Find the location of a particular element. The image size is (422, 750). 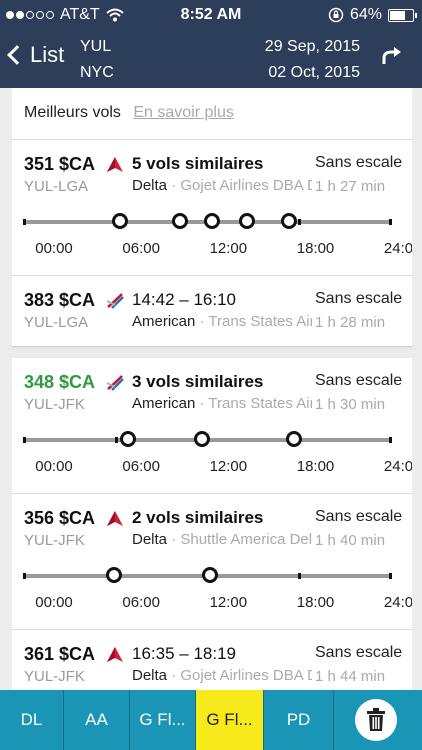

flight-title: 3 vols similaires is located at coordinates (198, 381).